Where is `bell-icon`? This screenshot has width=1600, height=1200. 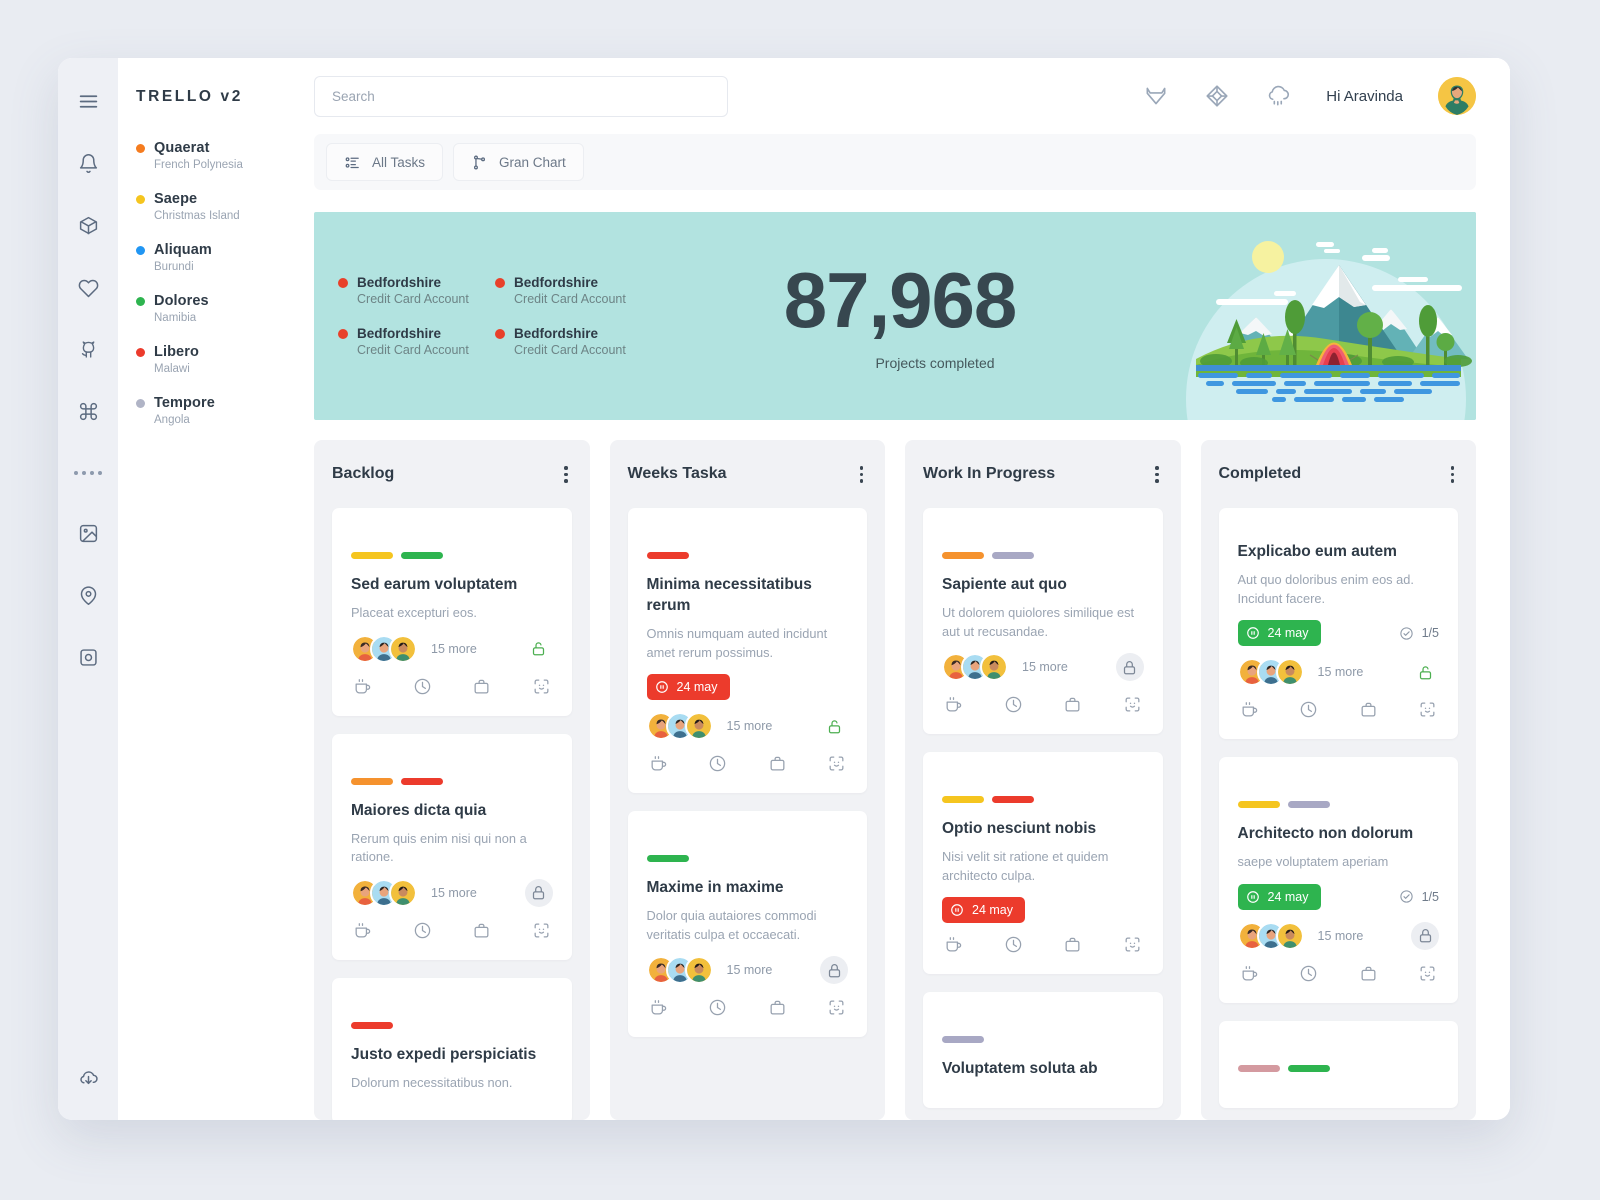
bell-icon is located at coordinates (88, 163).